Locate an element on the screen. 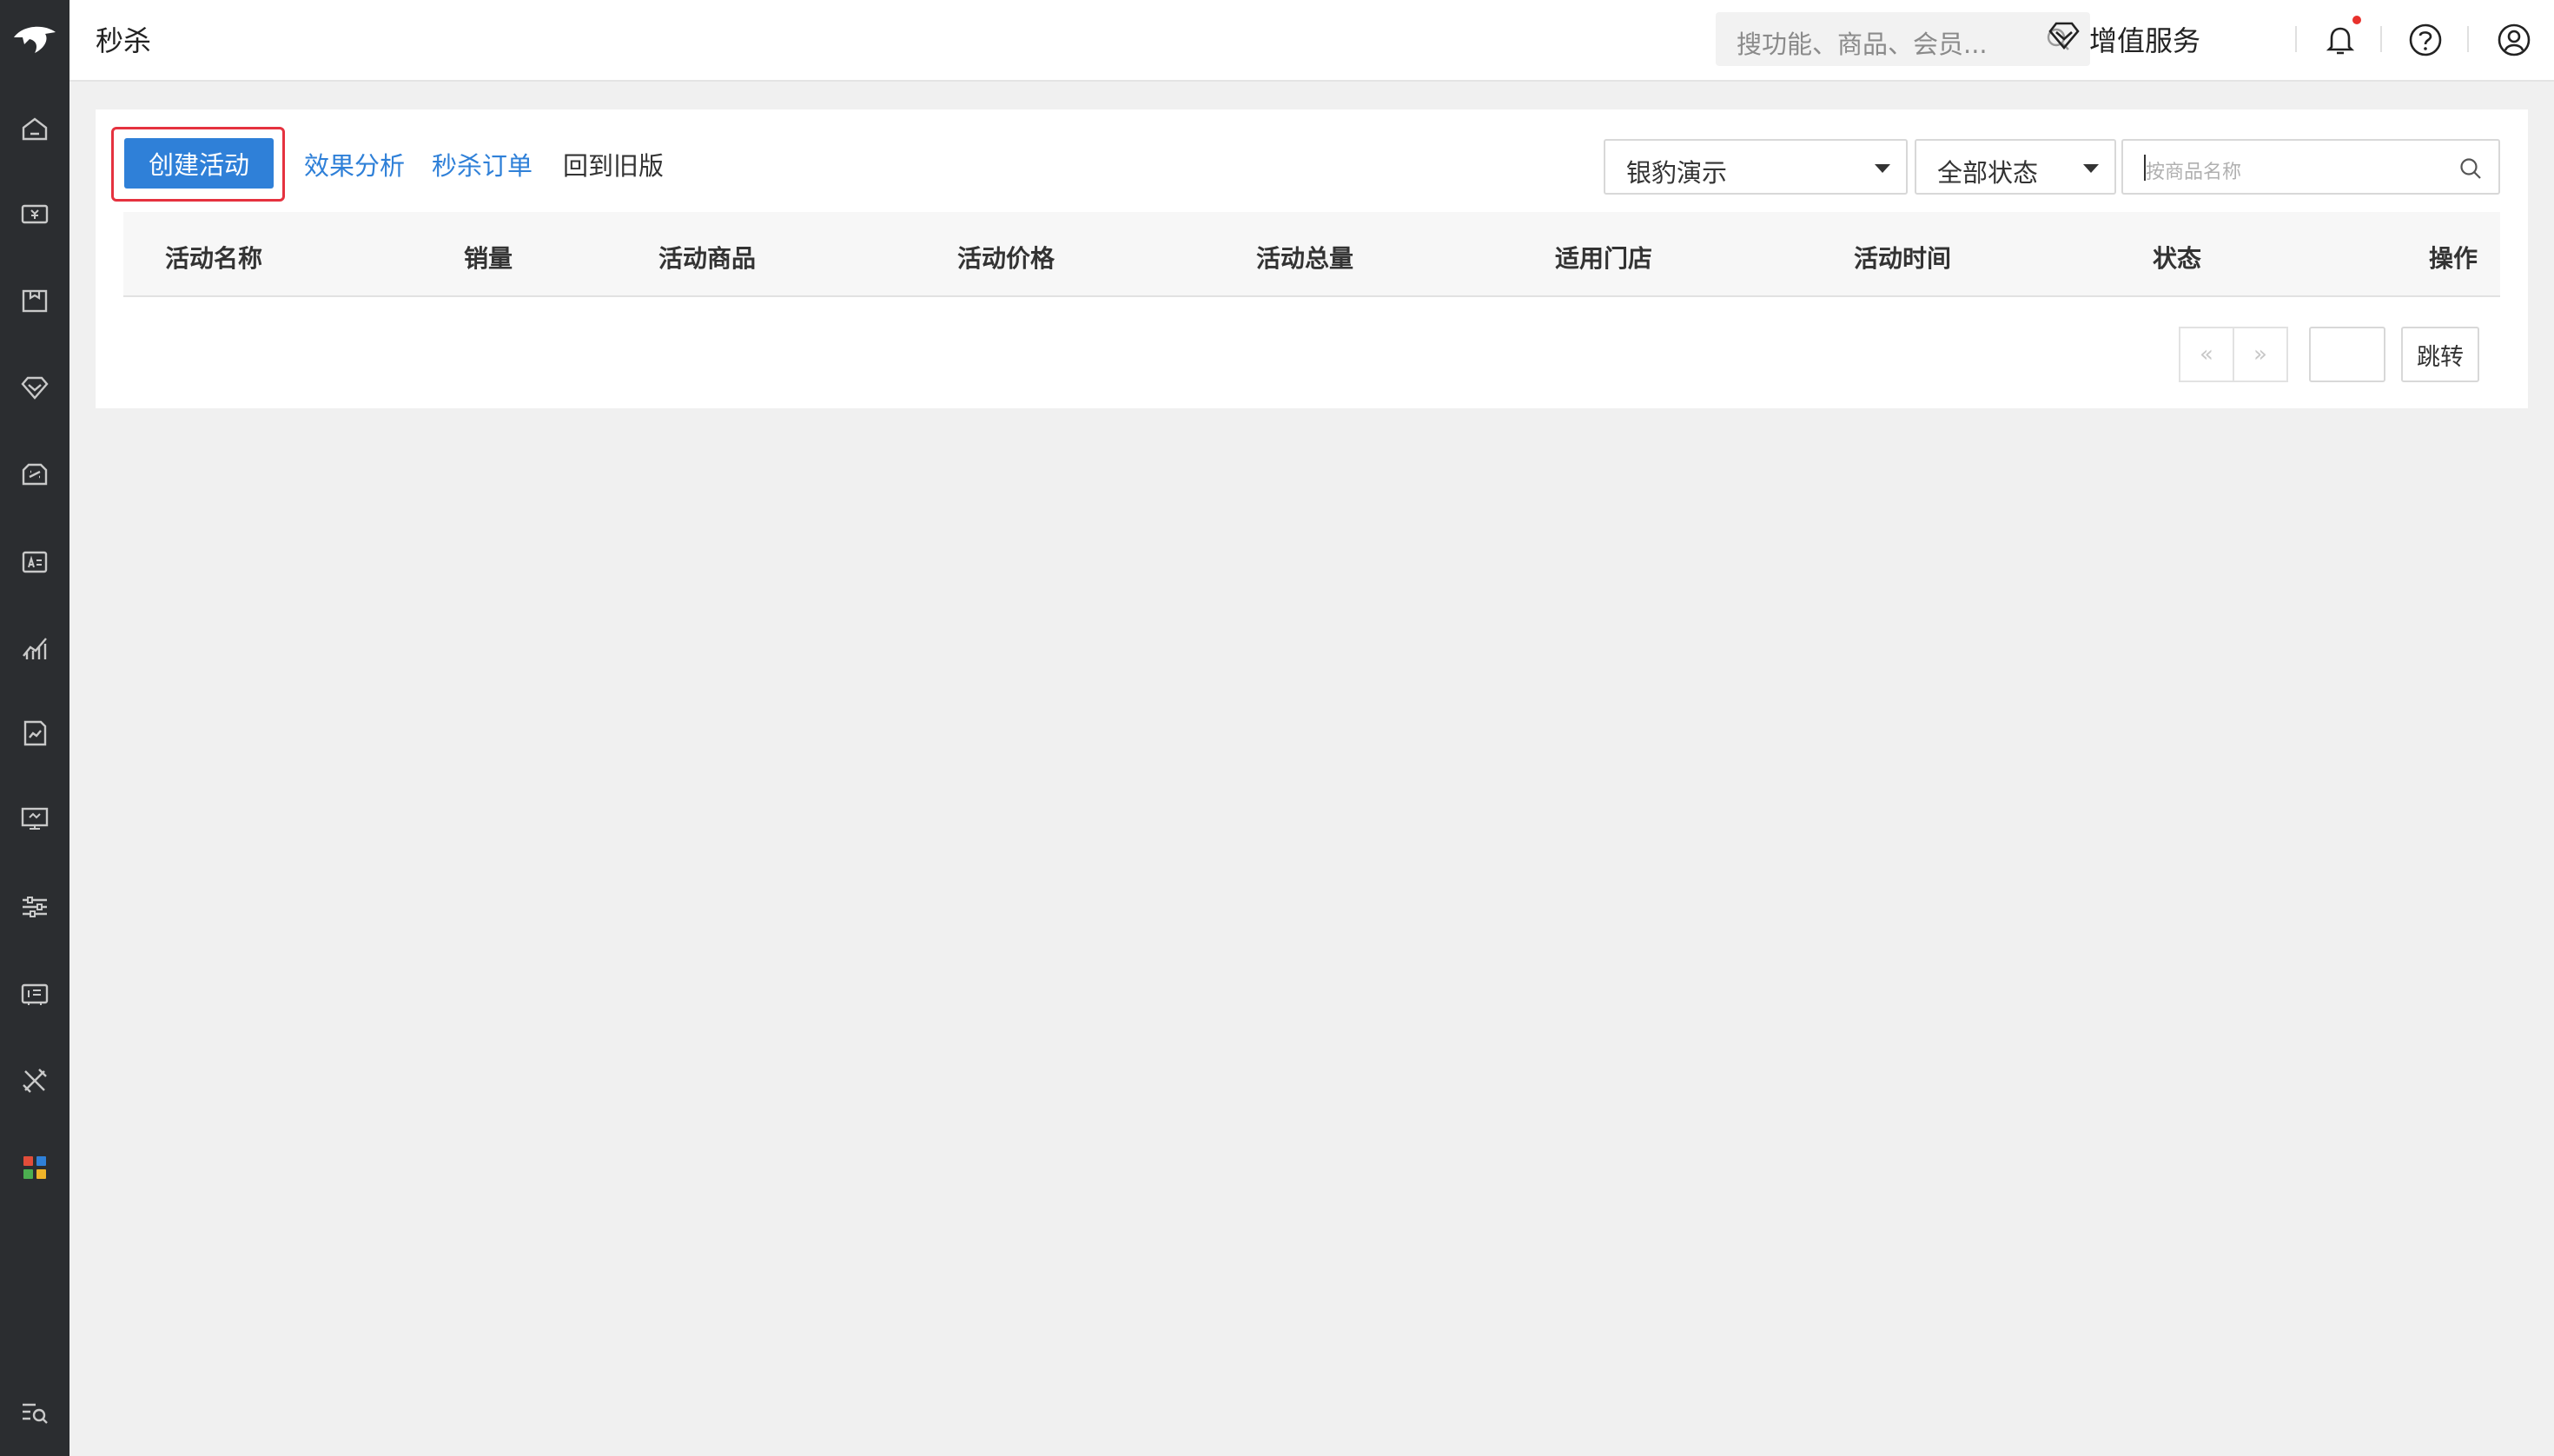 The image size is (2554, 1456). apps-icon is located at coordinates (35, 1168).